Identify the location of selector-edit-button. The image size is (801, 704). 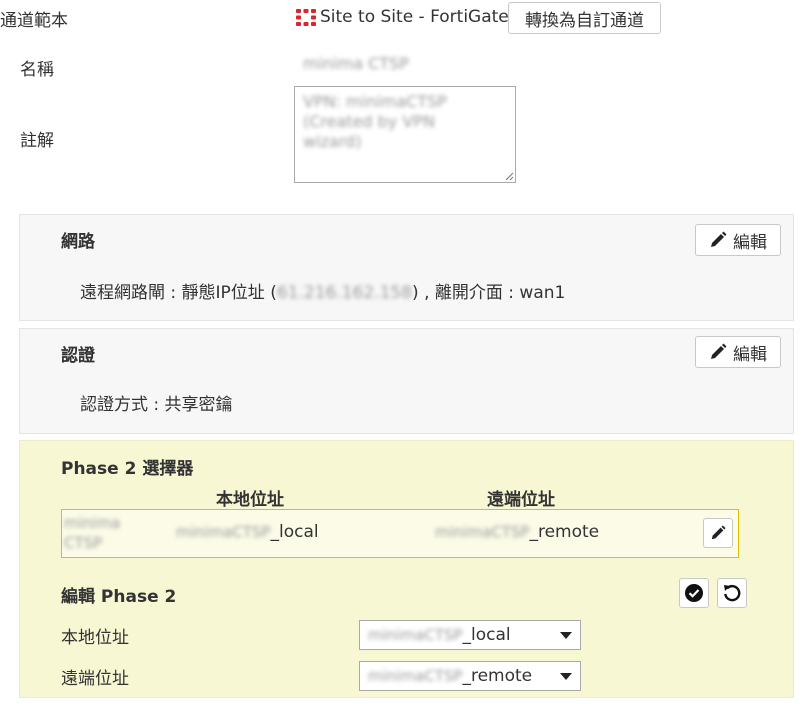
(718, 533).